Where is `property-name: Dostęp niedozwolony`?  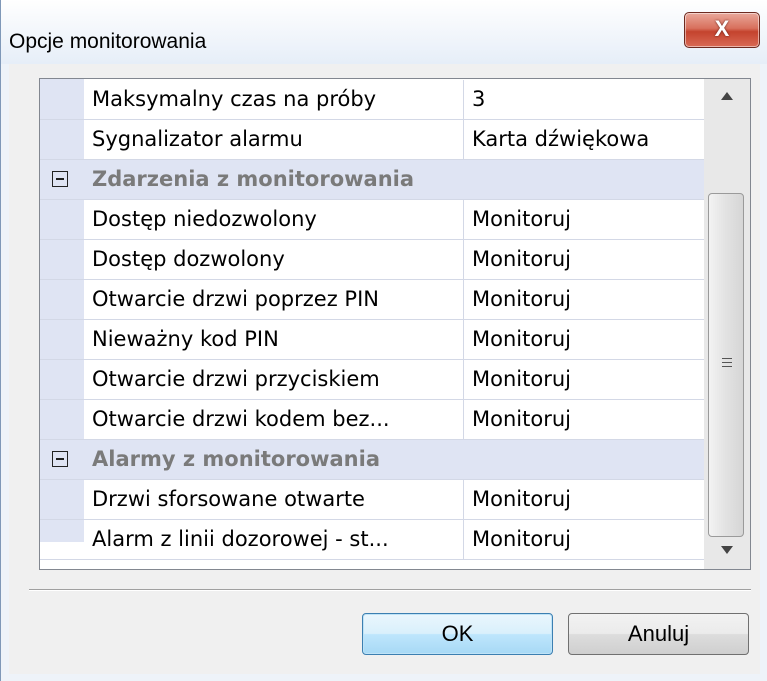 property-name: Dostęp niedozwolony is located at coordinates (204, 219).